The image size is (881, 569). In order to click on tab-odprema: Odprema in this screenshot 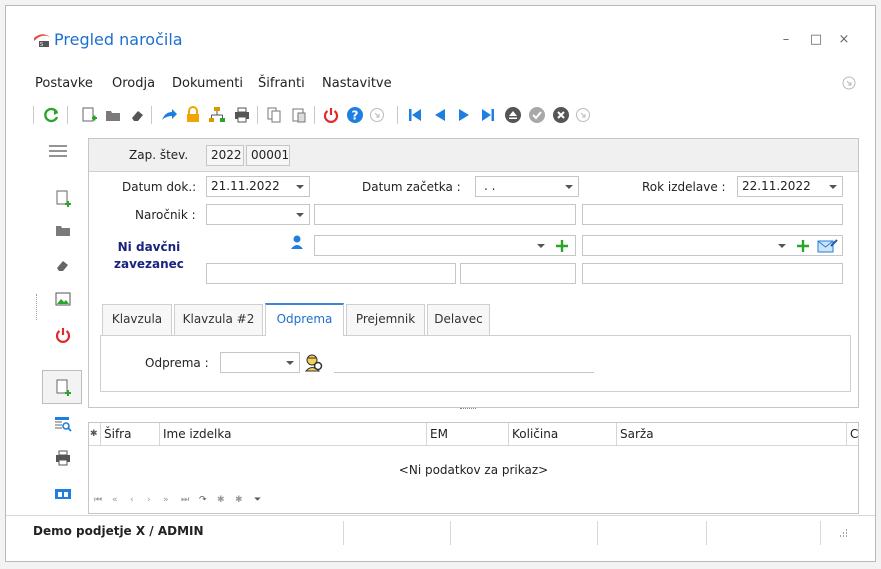, I will do `click(304, 319)`.